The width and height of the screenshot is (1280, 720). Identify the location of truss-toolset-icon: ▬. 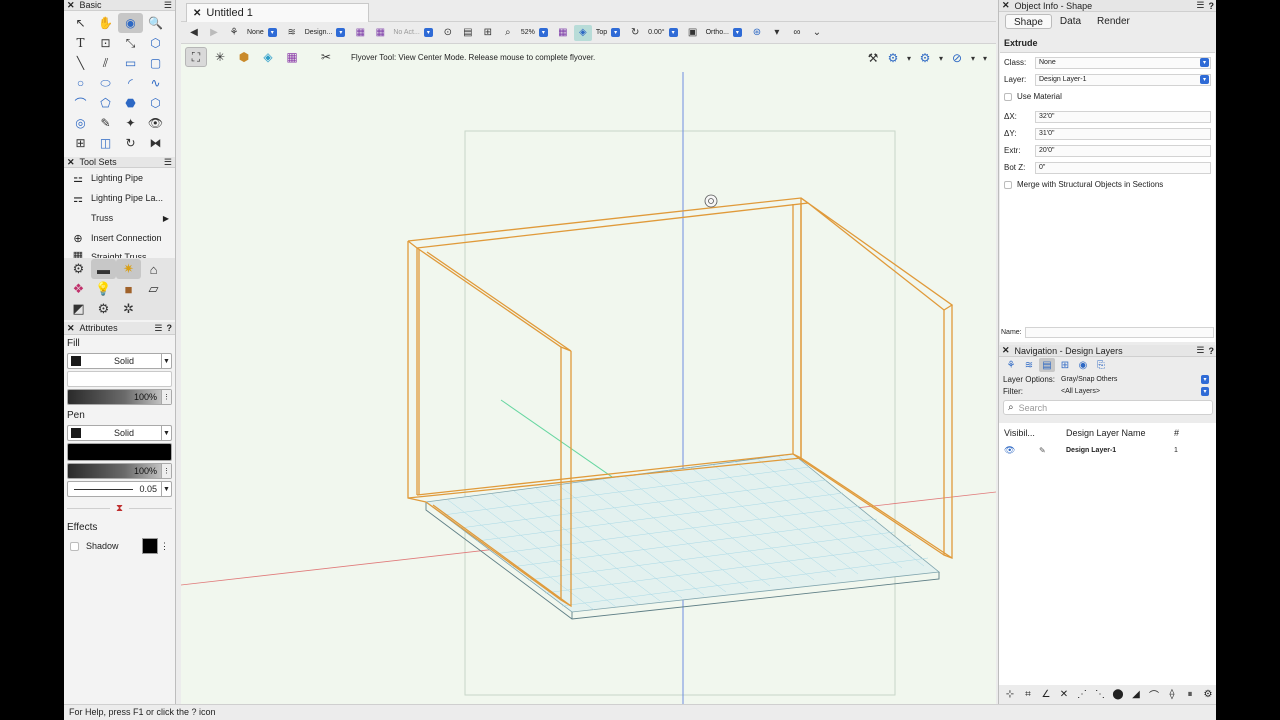
(103, 269).